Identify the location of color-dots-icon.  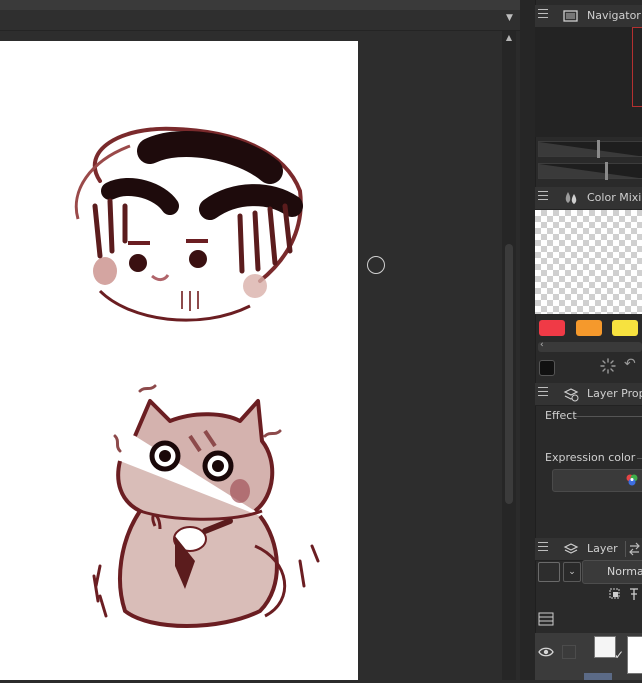
(632, 480).